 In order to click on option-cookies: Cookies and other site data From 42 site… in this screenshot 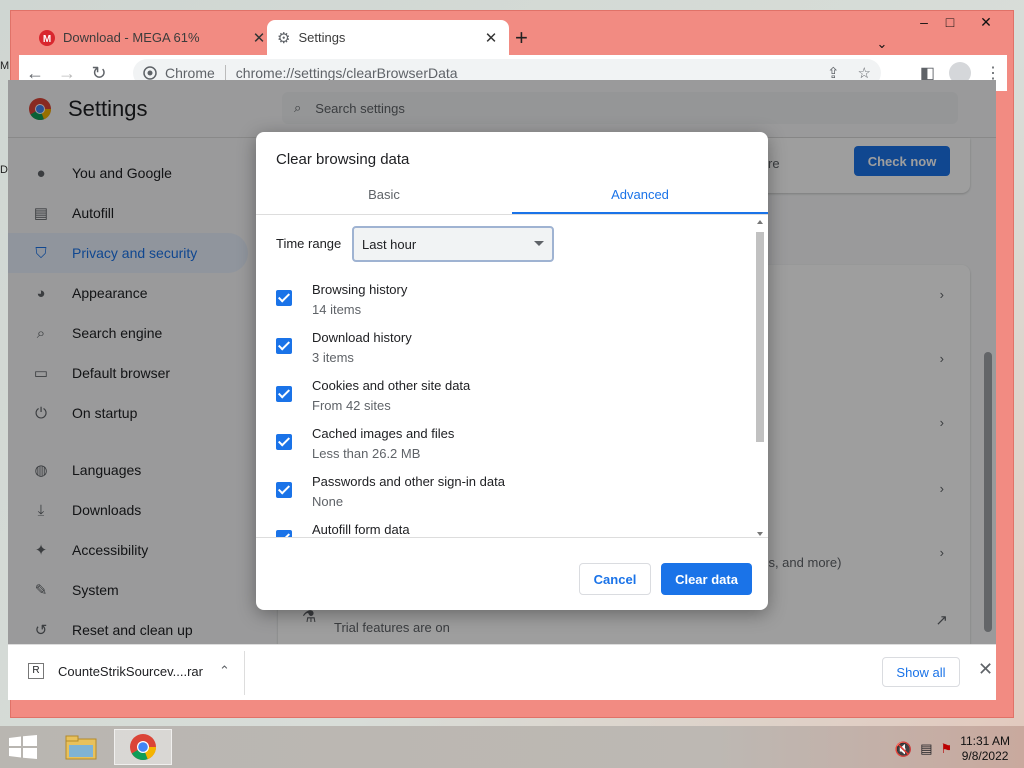, I will do `click(506, 400)`.